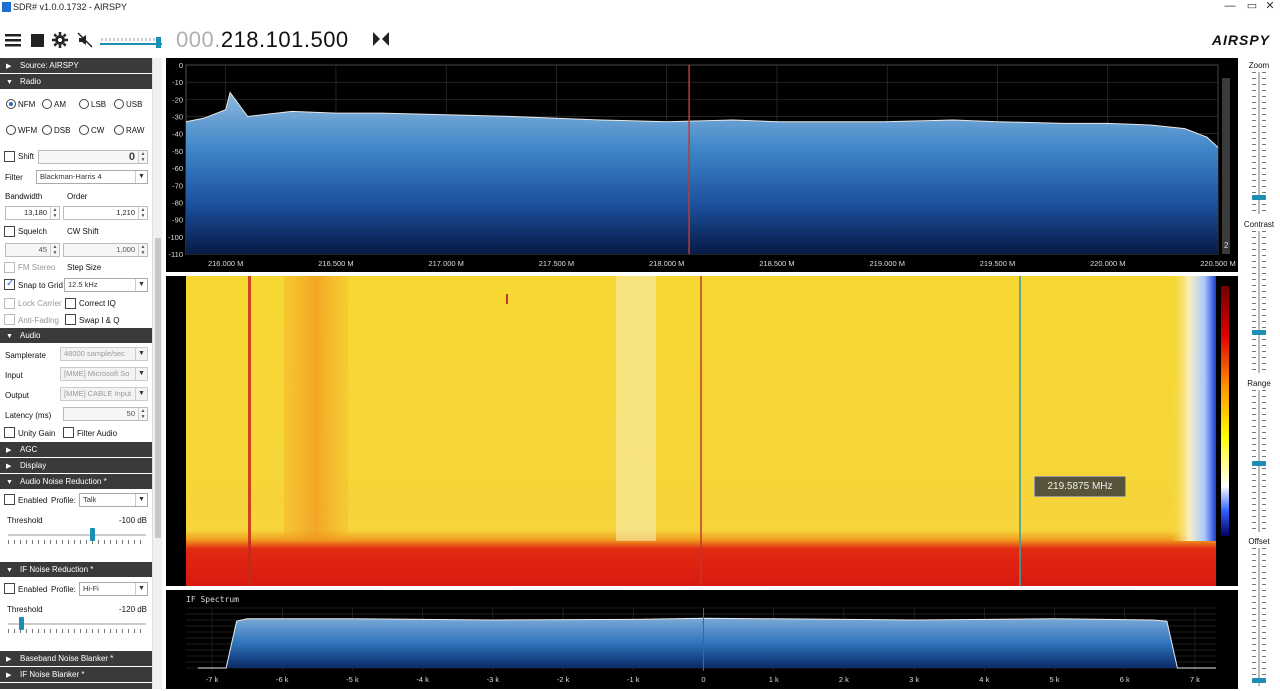  I want to click on snap-checkbox, so click(9, 284).